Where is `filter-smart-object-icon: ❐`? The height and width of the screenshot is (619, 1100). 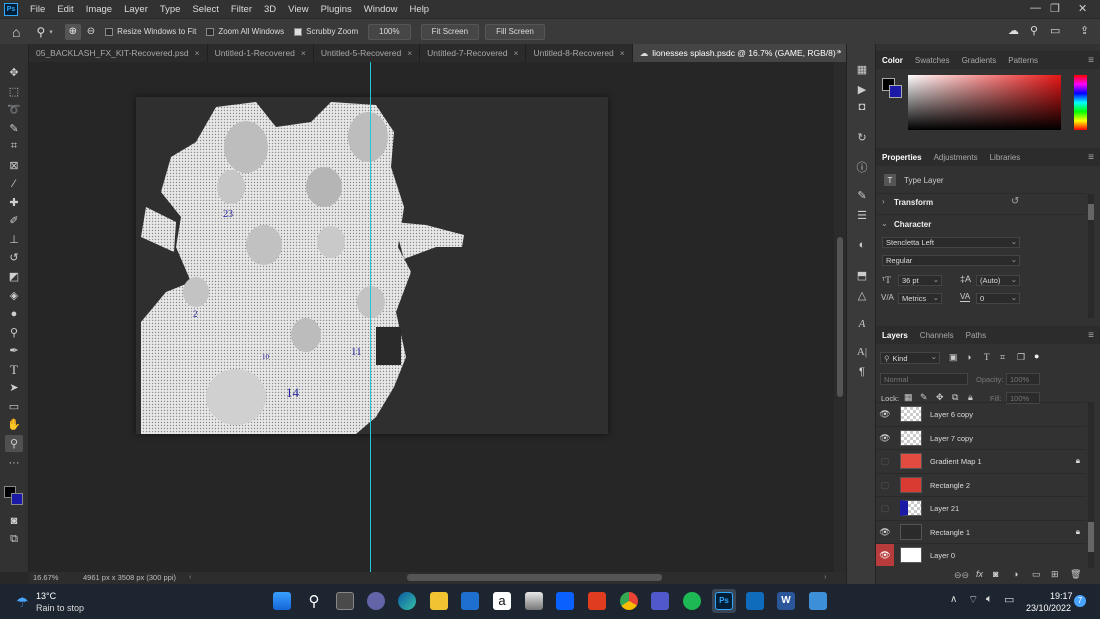 filter-smart-object-icon: ❐ is located at coordinates (1021, 357).